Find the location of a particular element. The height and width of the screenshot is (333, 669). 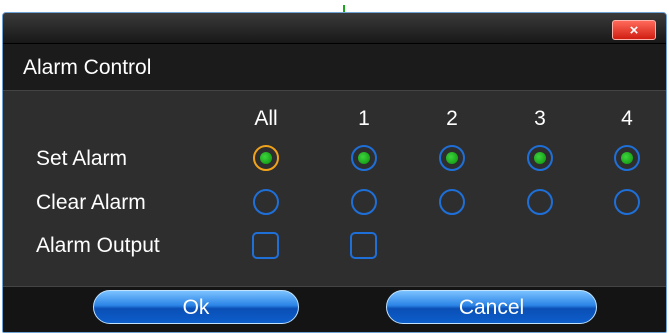

clear-alarm-3-radio is located at coordinates (540, 202).